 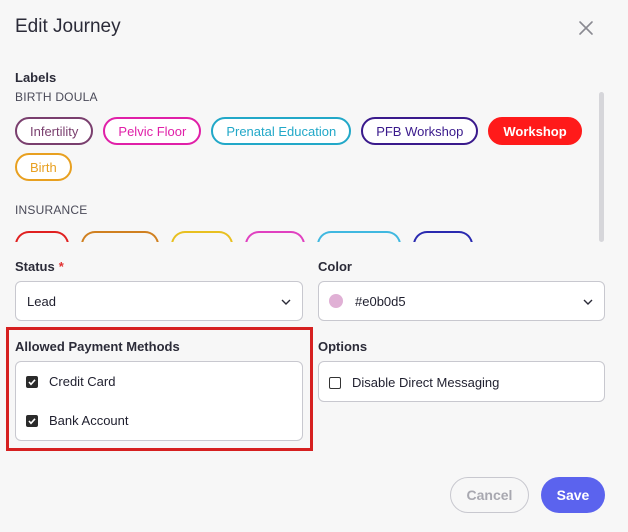 I want to click on required-mark: *, so click(x=61, y=266).